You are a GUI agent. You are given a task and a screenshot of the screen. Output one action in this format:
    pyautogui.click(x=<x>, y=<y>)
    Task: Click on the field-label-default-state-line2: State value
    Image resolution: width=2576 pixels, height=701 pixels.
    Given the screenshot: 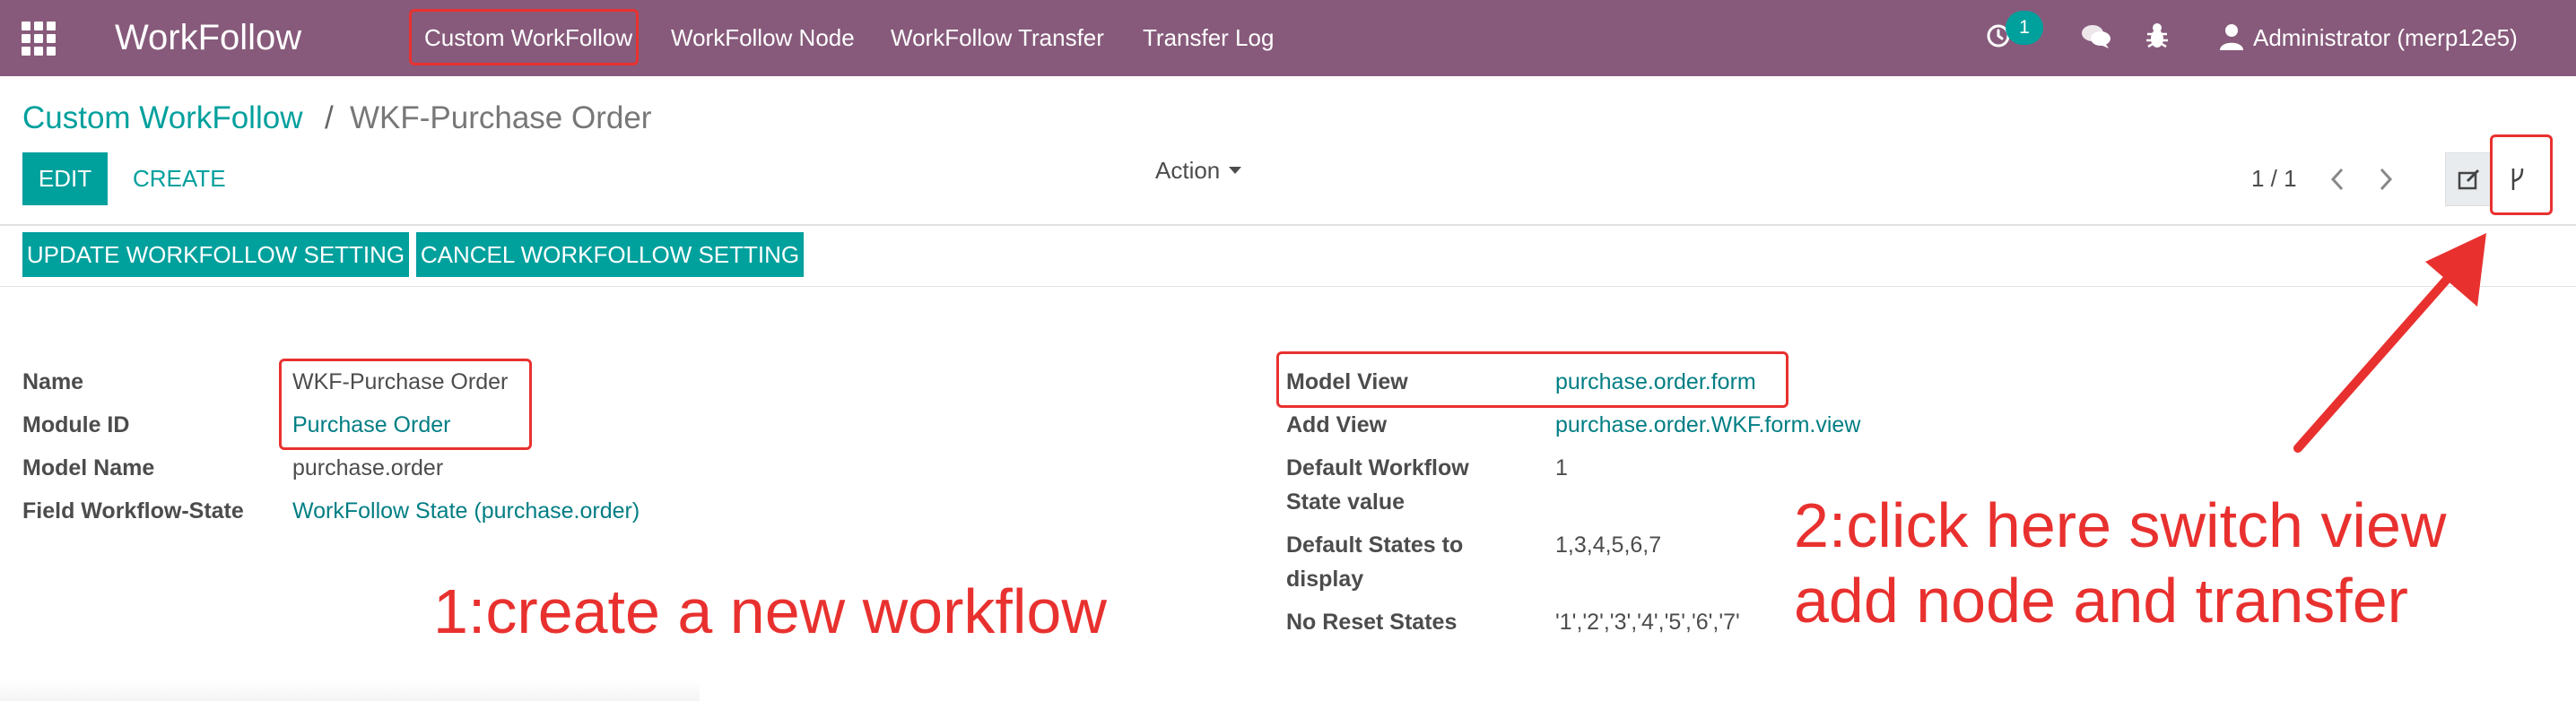 What is the action you would take?
    pyautogui.click(x=1345, y=502)
    